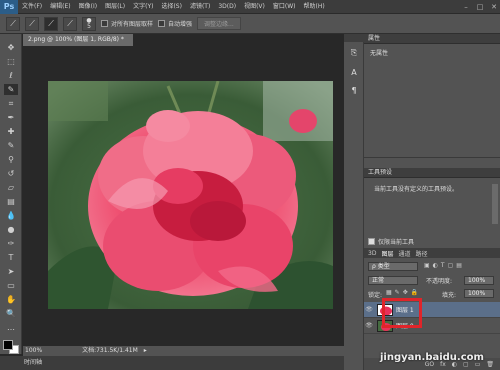 The width and height of the screenshot is (500, 370). Describe the element at coordinates (414, 292) in the screenshot. I see `lock-all-icon: 🔒` at that location.